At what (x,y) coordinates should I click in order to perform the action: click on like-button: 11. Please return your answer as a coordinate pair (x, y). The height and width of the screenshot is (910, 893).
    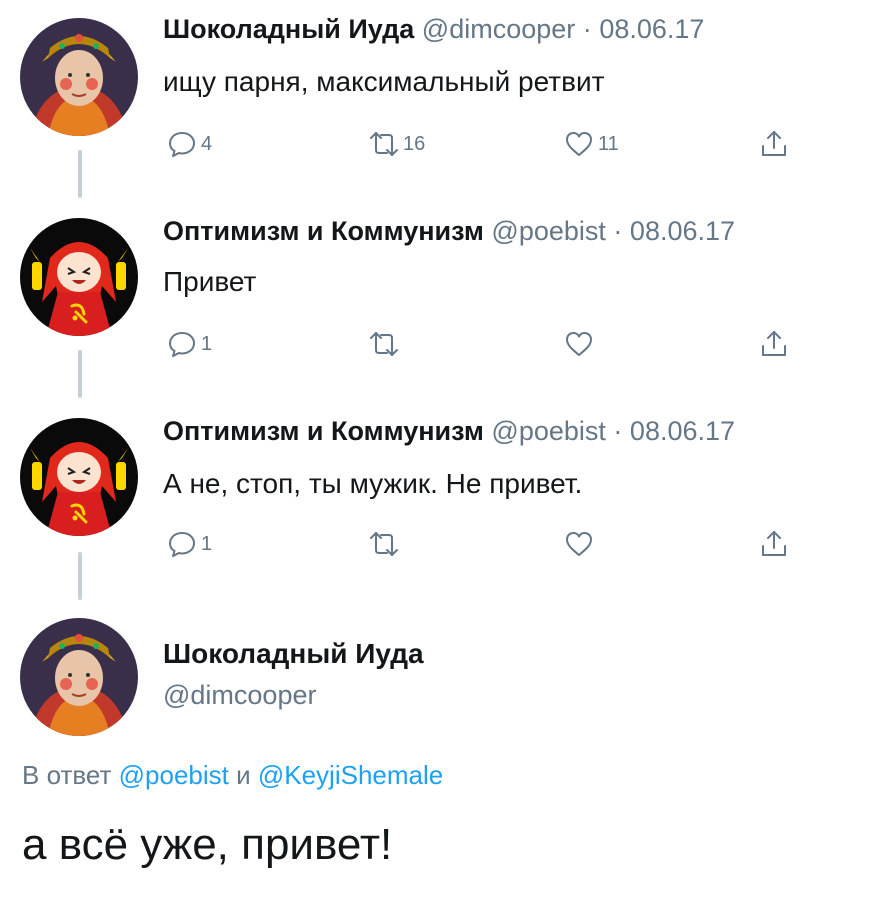
    Looking at the image, I should click on (591, 144).